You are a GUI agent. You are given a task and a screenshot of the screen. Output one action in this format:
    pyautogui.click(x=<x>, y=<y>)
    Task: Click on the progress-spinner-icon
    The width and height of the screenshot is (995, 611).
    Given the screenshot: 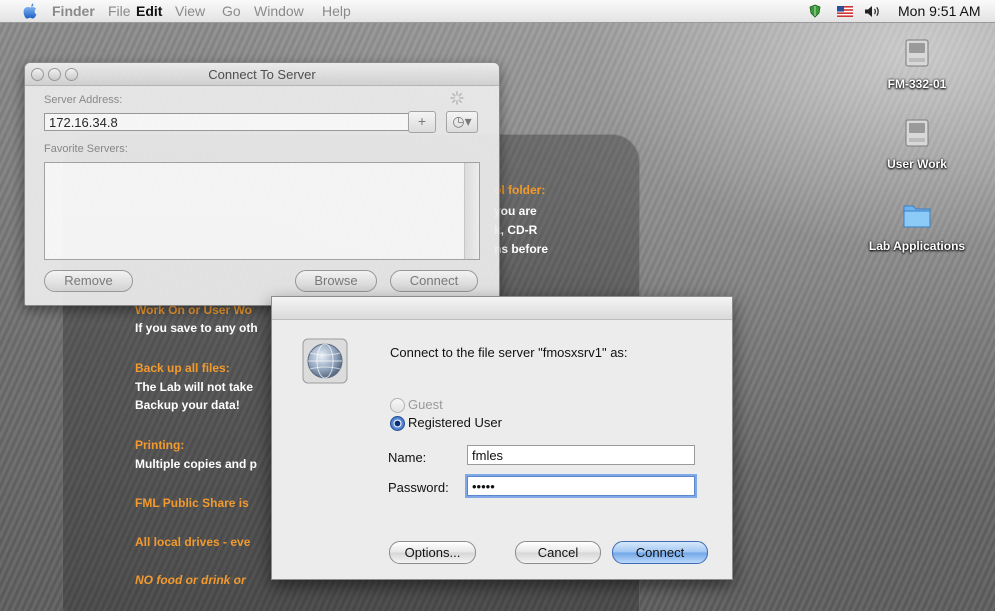 What is the action you would take?
    pyautogui.click(x=457, y=98)
    